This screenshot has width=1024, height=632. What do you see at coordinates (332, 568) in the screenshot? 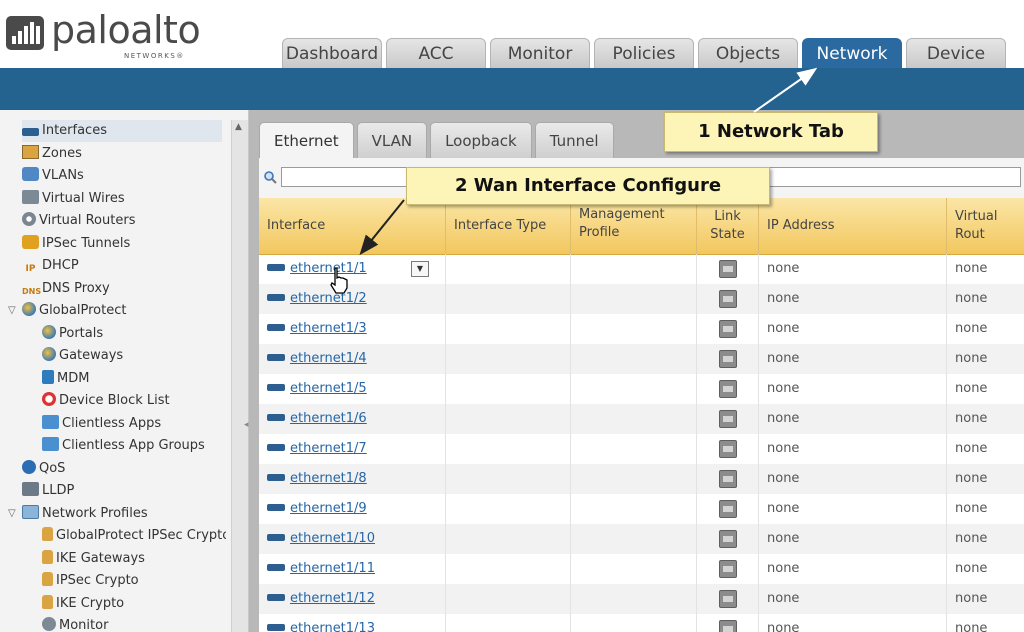
I see `interface-link: ethernet1/11` at bounding box center [332, 568].